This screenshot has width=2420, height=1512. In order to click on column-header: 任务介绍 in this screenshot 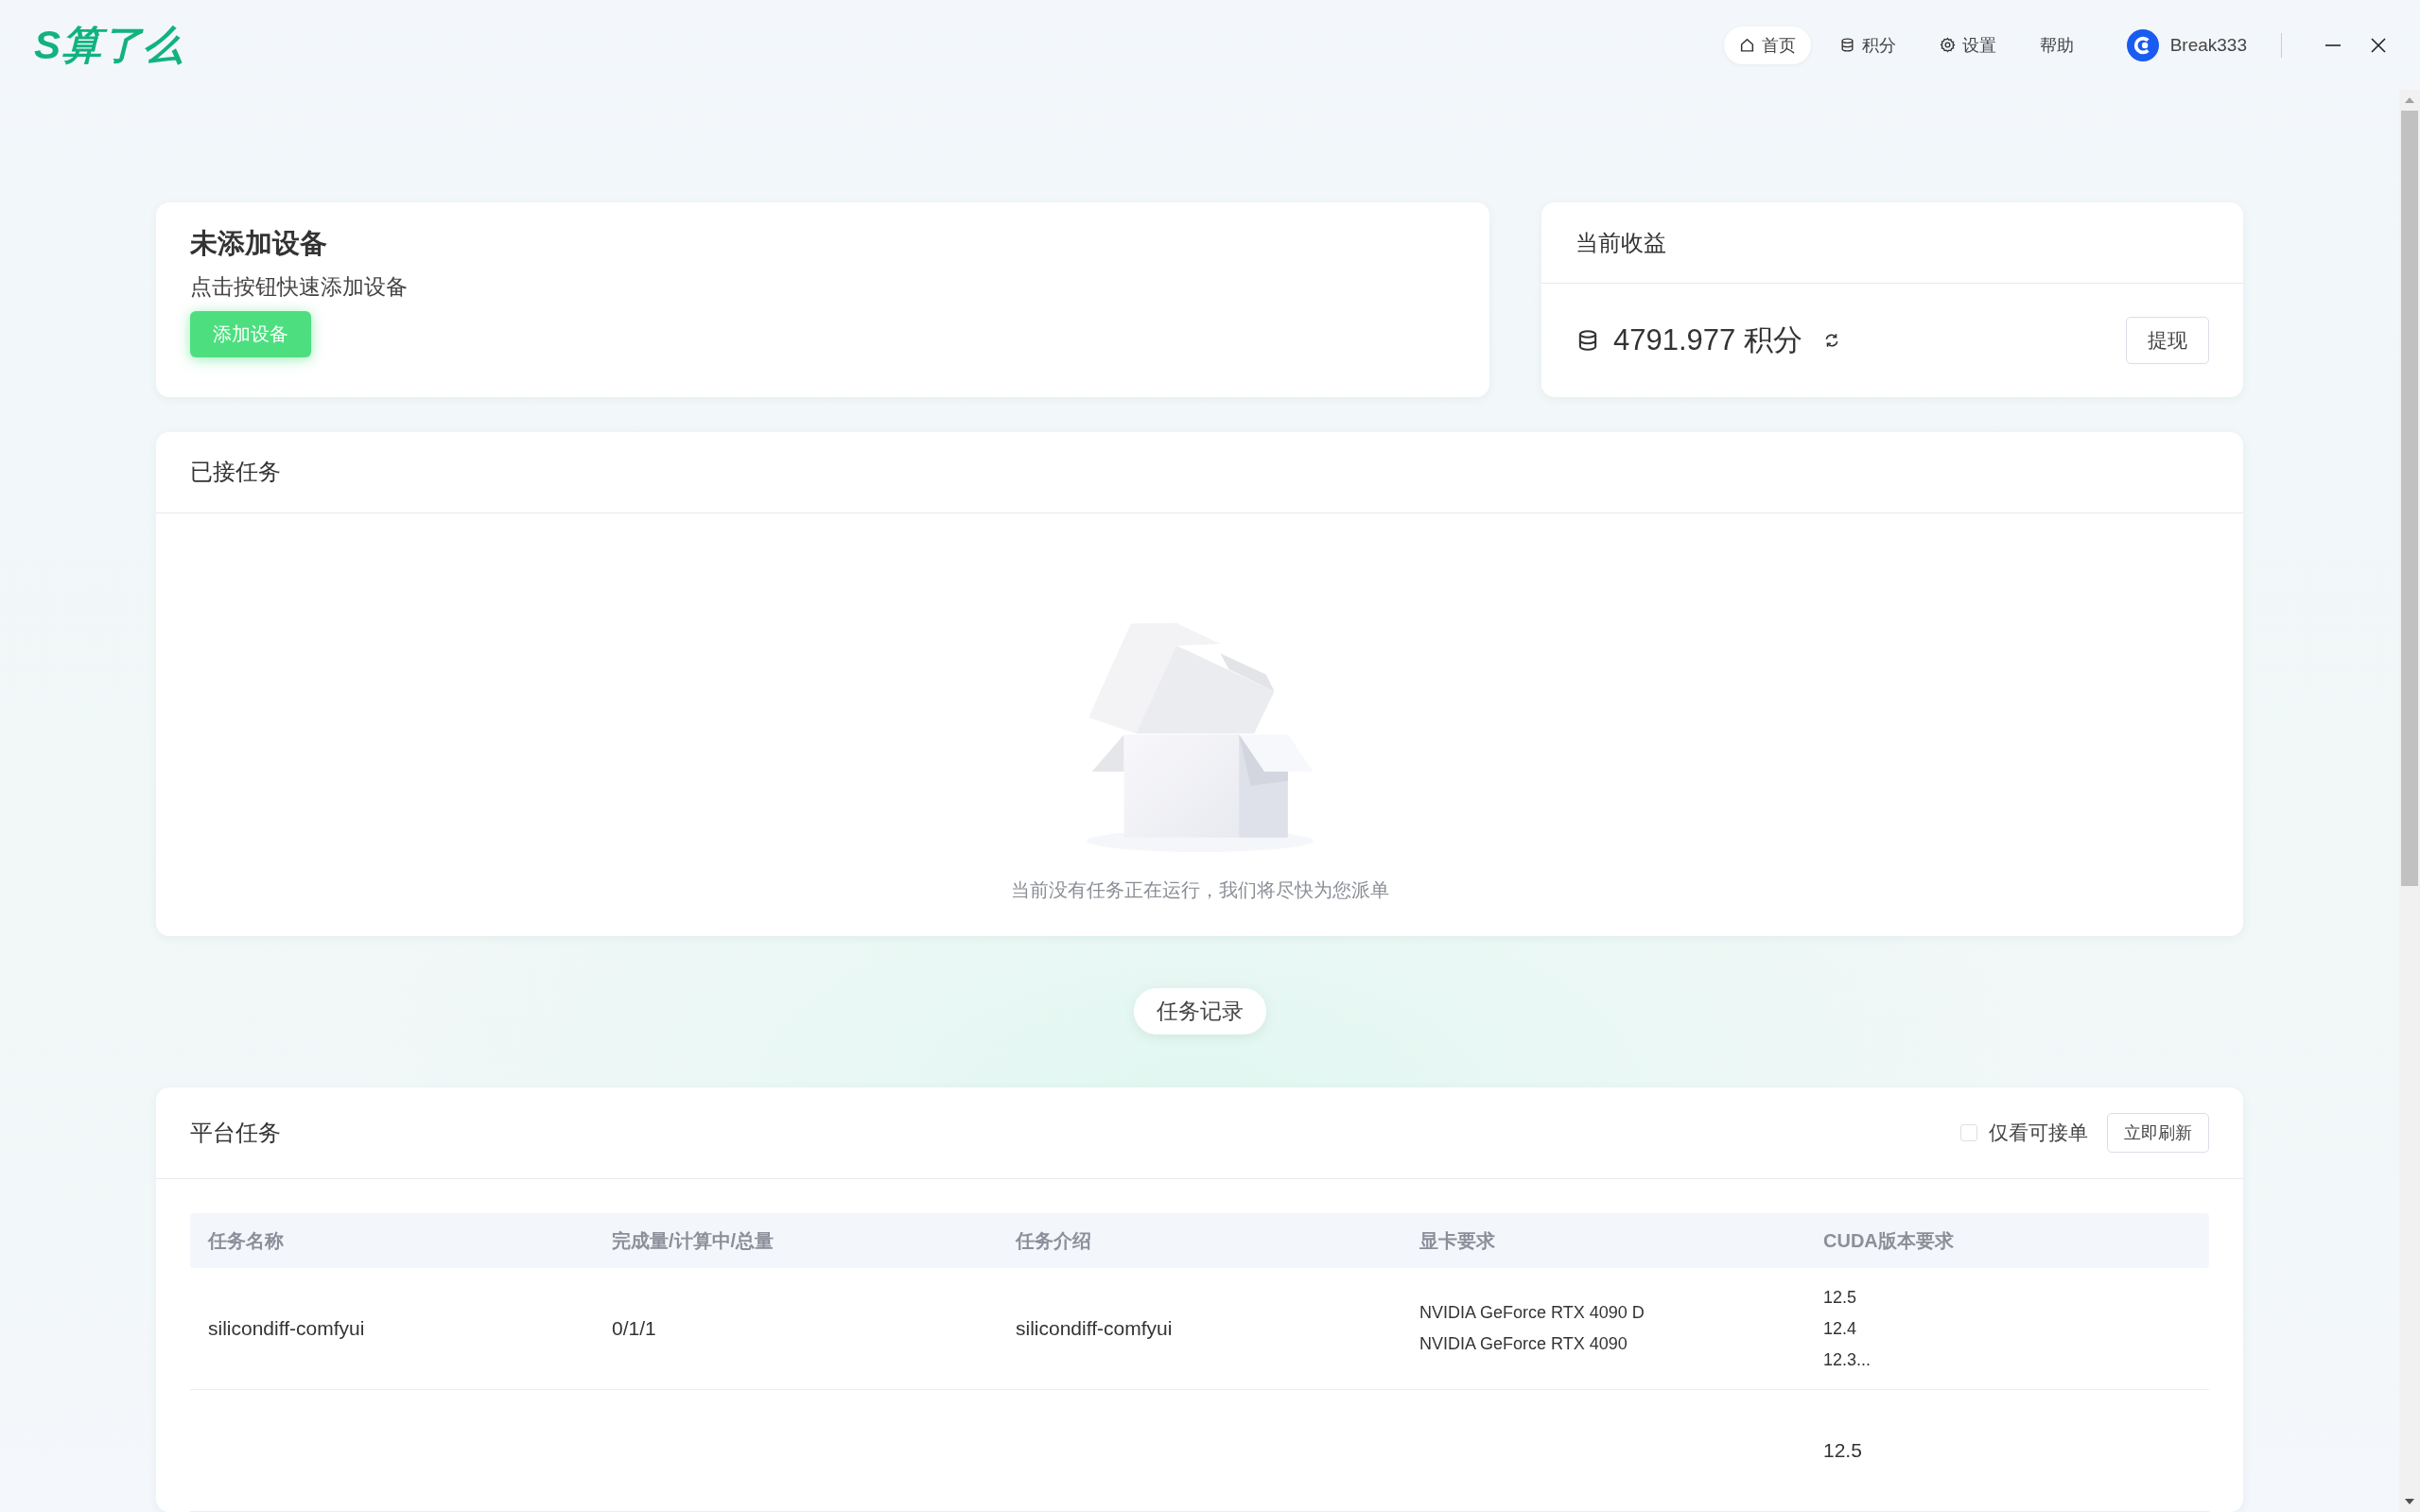, I will do `click(1053, 1240)`.